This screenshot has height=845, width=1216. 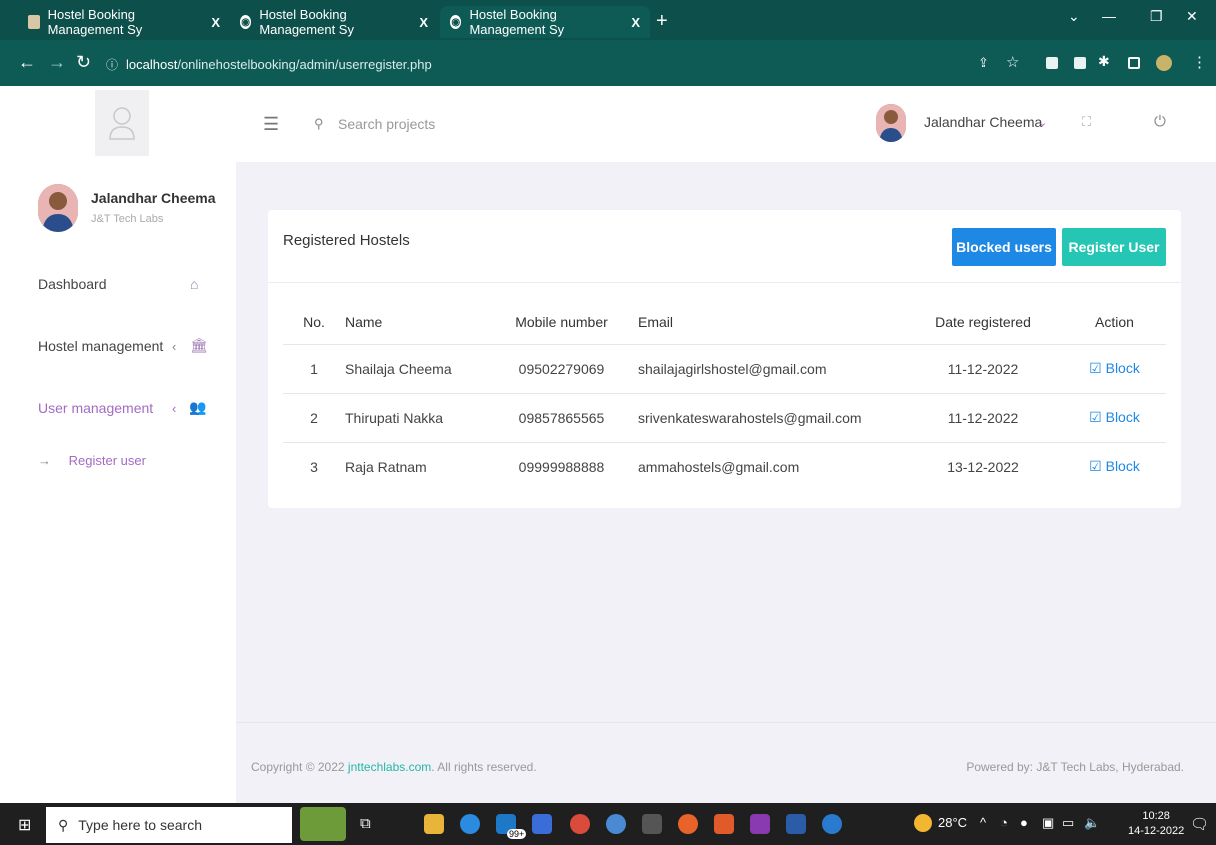 I want to click on browser-tab-2: ◉ Hostel Booking Management Sy X, so click(x=334, y=22).